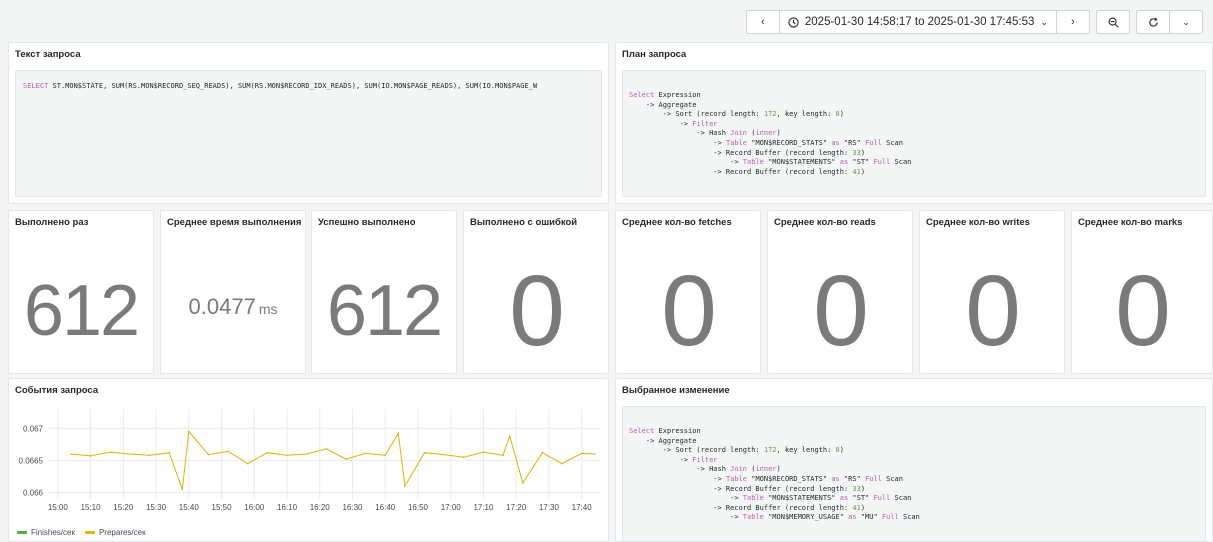 This screenshot has width=1213, height=542. I want to click on stat-panel-avg-writes: Среднее кол-во writes 0, so click(992, 292).